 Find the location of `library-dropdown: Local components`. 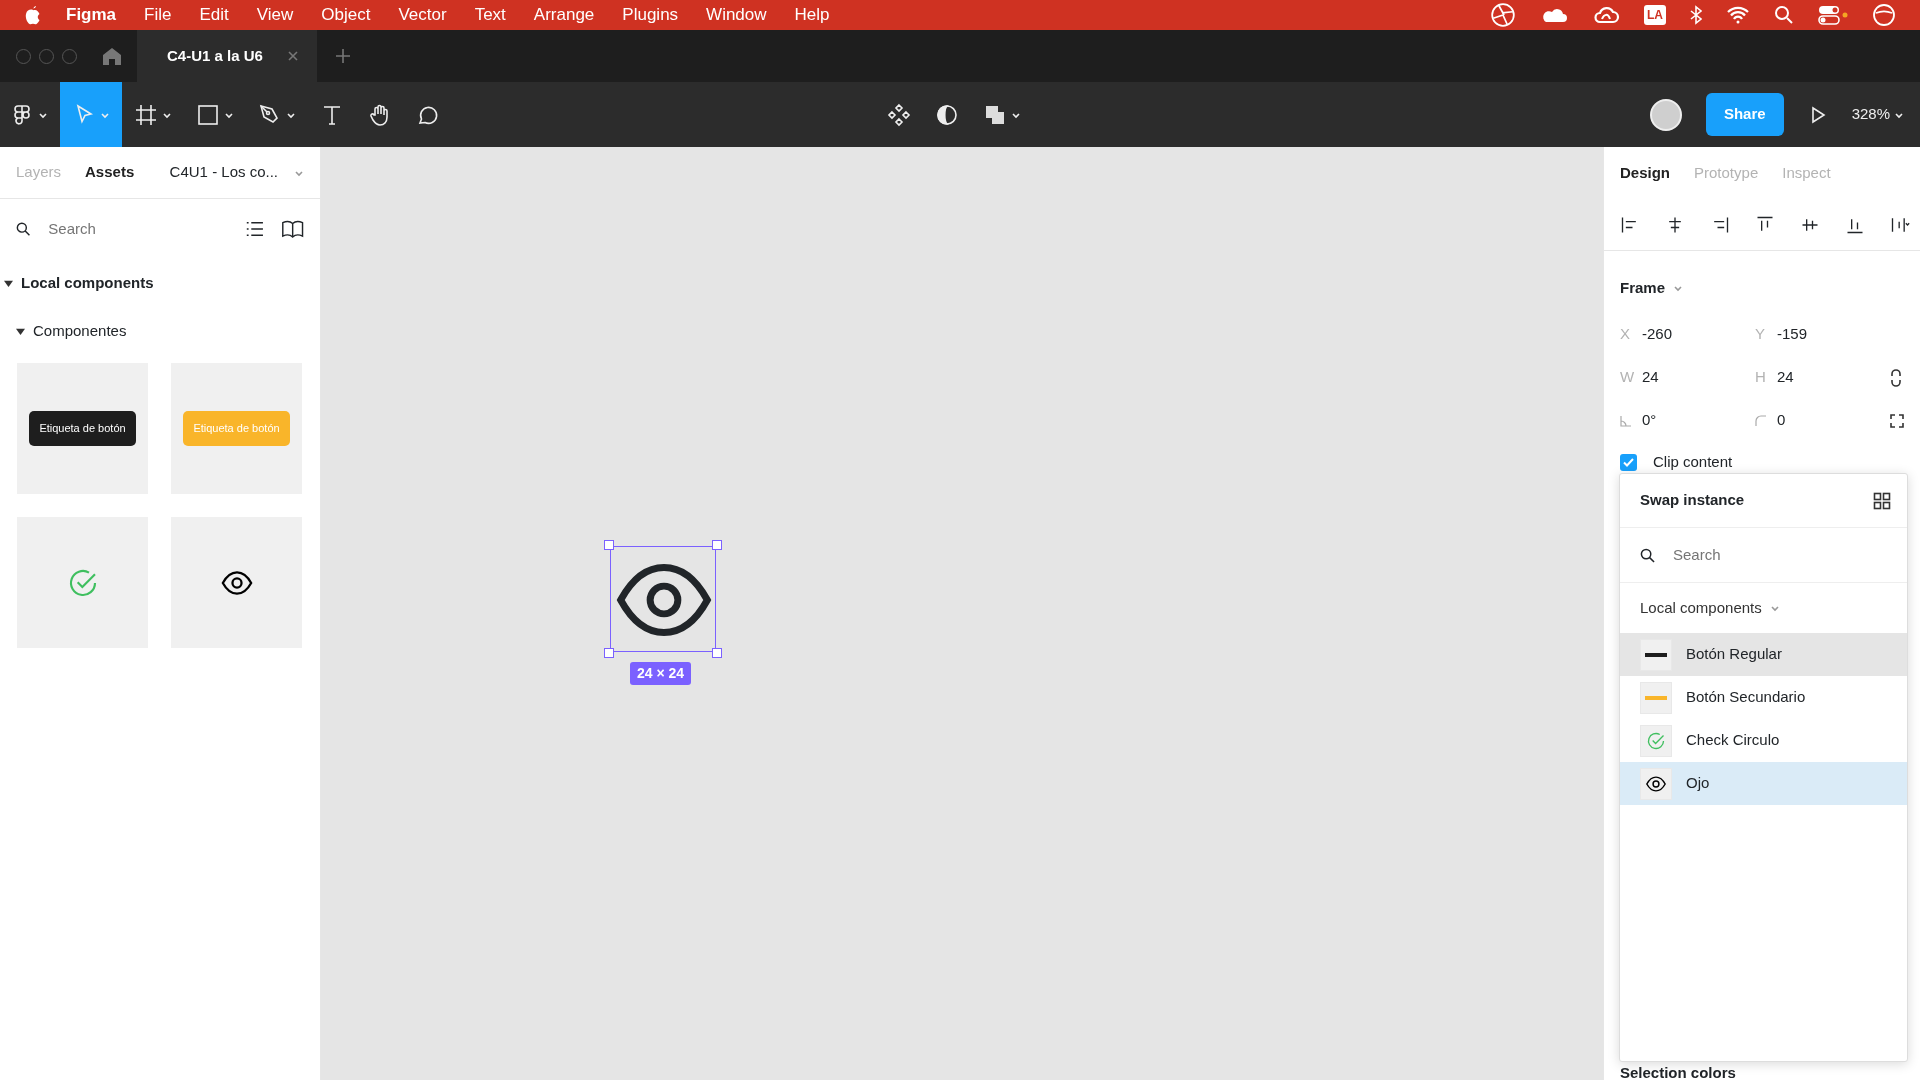

library-dropdown: Local components is located at coordinates (1763, 608).